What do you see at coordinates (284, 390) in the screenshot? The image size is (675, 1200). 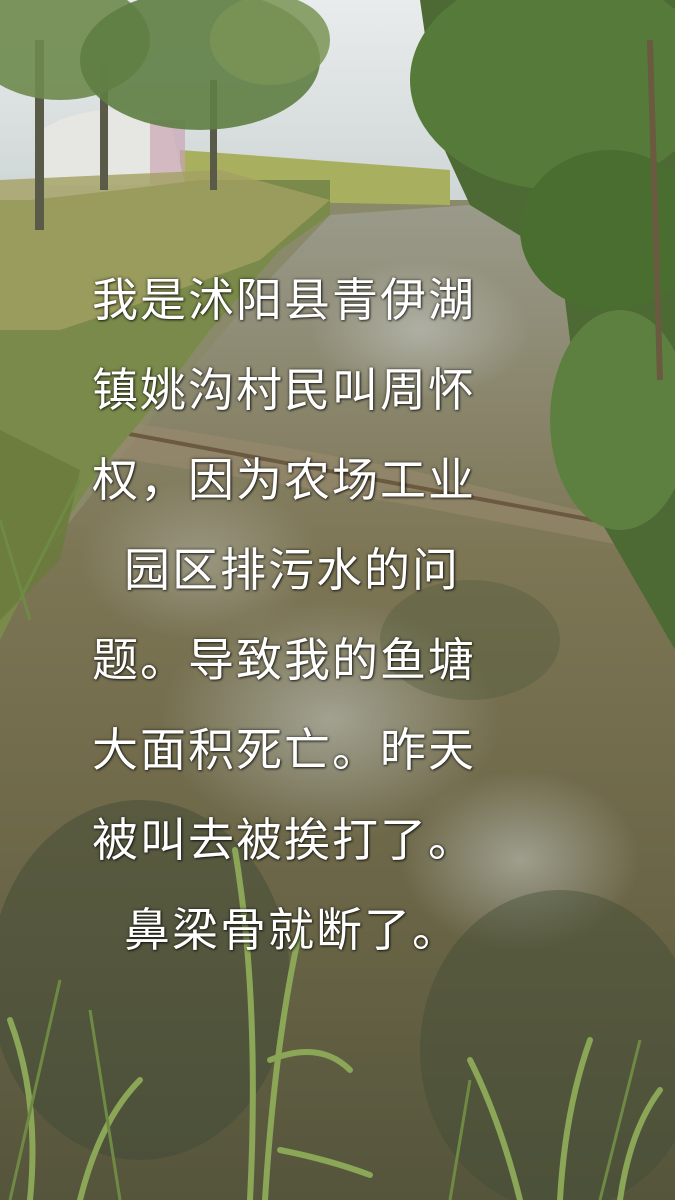 I see `caption-line: 镇姚沟村民叫周怀` at bounding box center [284, 390].